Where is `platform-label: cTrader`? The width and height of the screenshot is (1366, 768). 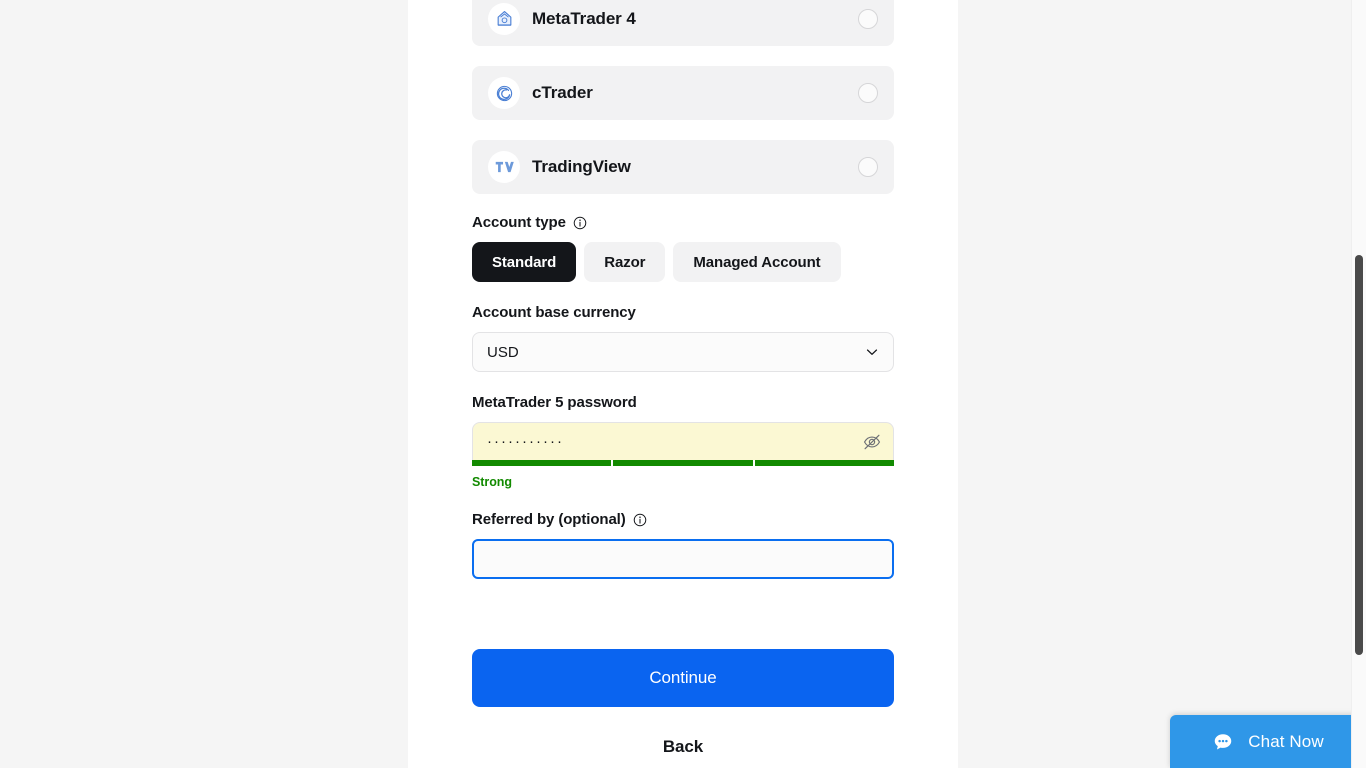
platform-label: cTrader is located at coordinates (562, 92).